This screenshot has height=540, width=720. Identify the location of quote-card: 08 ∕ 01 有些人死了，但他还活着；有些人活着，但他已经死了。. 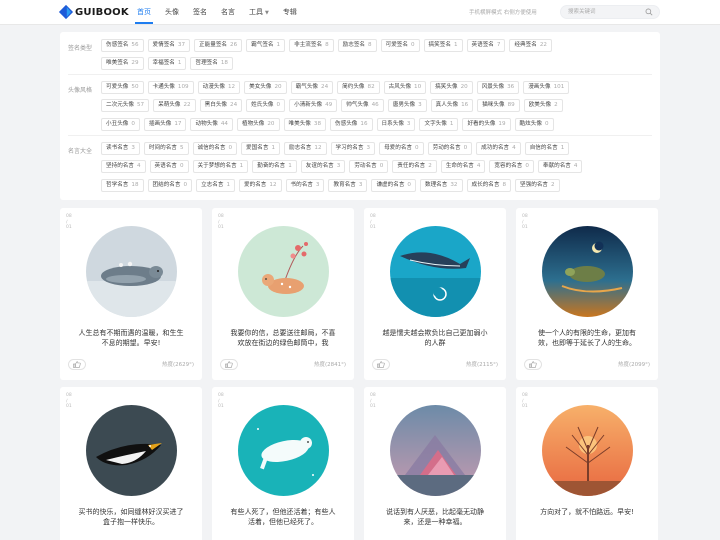
(283, 463).